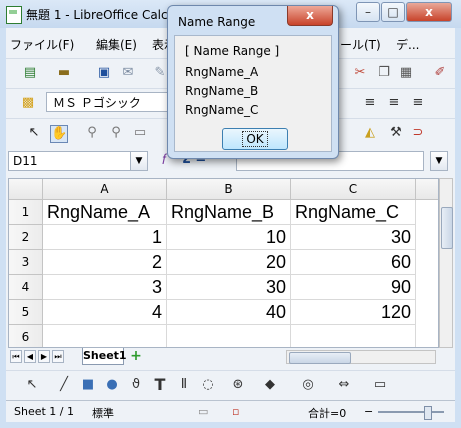  What do you see at coordinates (393, 12) in the screenshot?
I see `maximize-button: □` at bounding box center [393, 12].